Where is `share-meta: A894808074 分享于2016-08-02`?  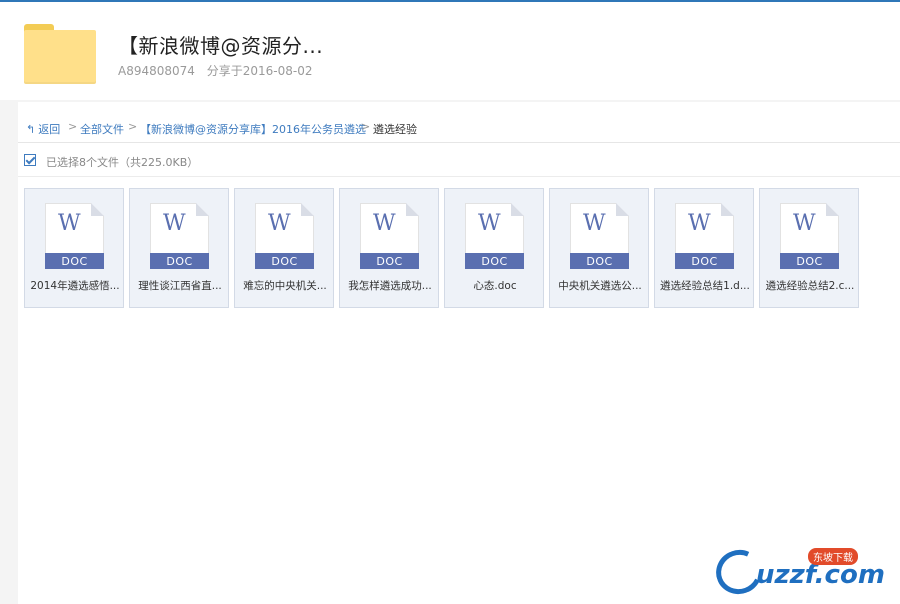
share-meta: A894808074 分享于2016-08-02 is located at coordinates (219, 70).